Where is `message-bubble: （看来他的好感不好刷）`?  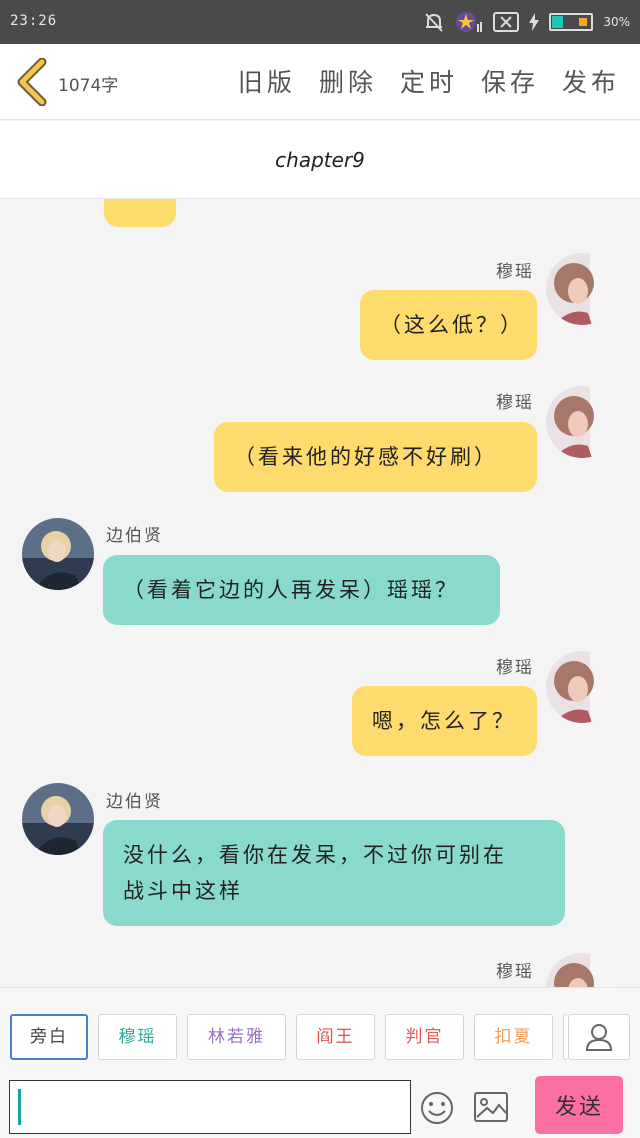
message-bubble: （看来他的好感不好刷） is located at coordinates (375, 457).